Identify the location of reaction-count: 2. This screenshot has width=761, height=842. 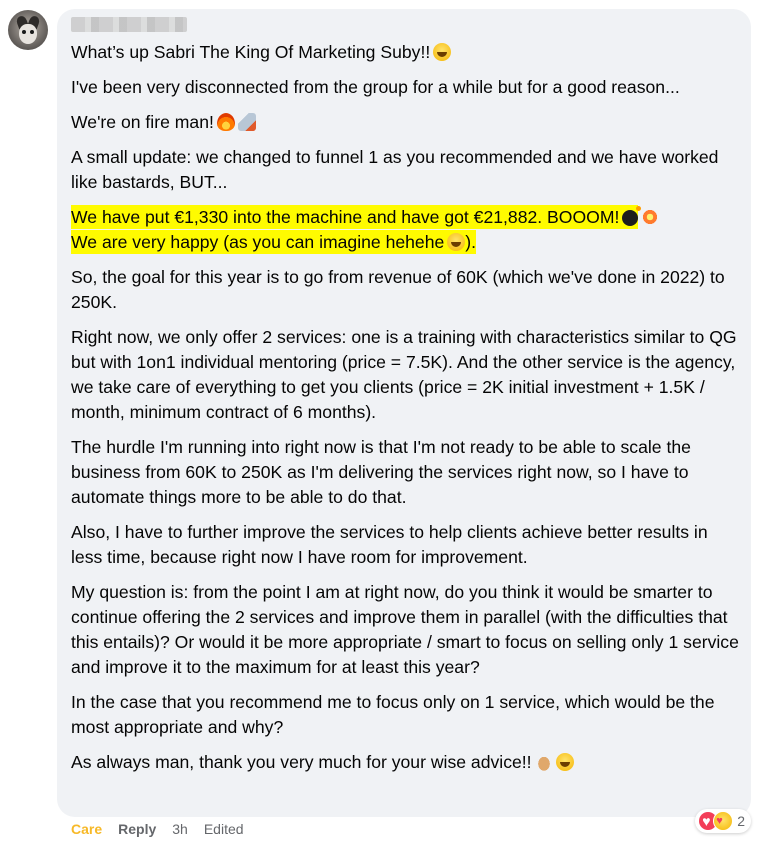
(741, 821).